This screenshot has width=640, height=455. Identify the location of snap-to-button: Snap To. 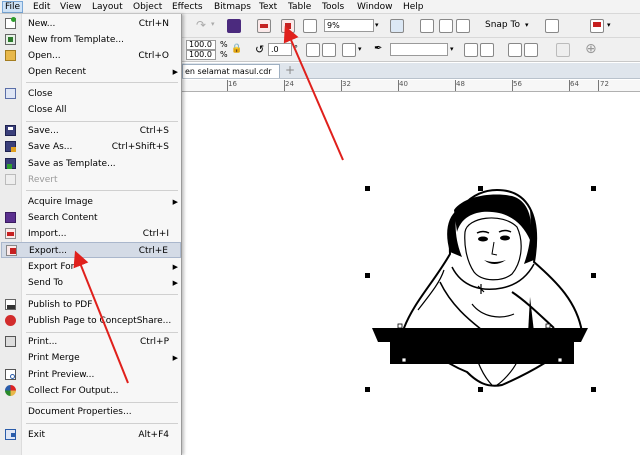
(502, 25).